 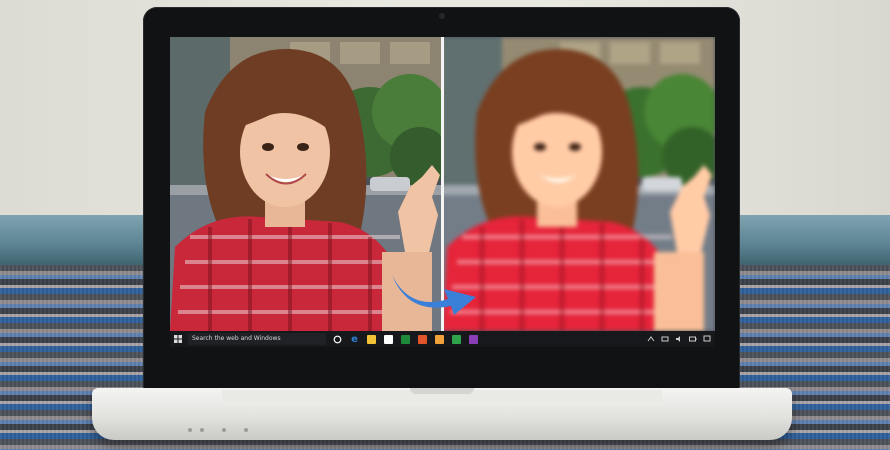 I want to click on edge-icon: e, so click(x=354, y=339).